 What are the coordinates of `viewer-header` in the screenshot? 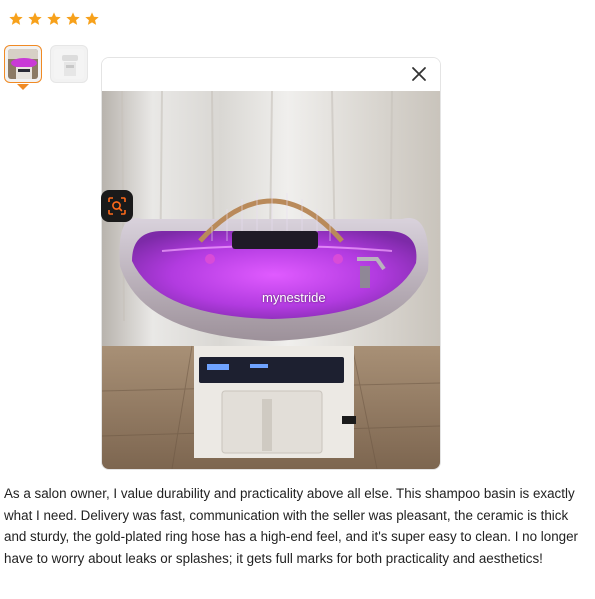 It's located at (271, 74).